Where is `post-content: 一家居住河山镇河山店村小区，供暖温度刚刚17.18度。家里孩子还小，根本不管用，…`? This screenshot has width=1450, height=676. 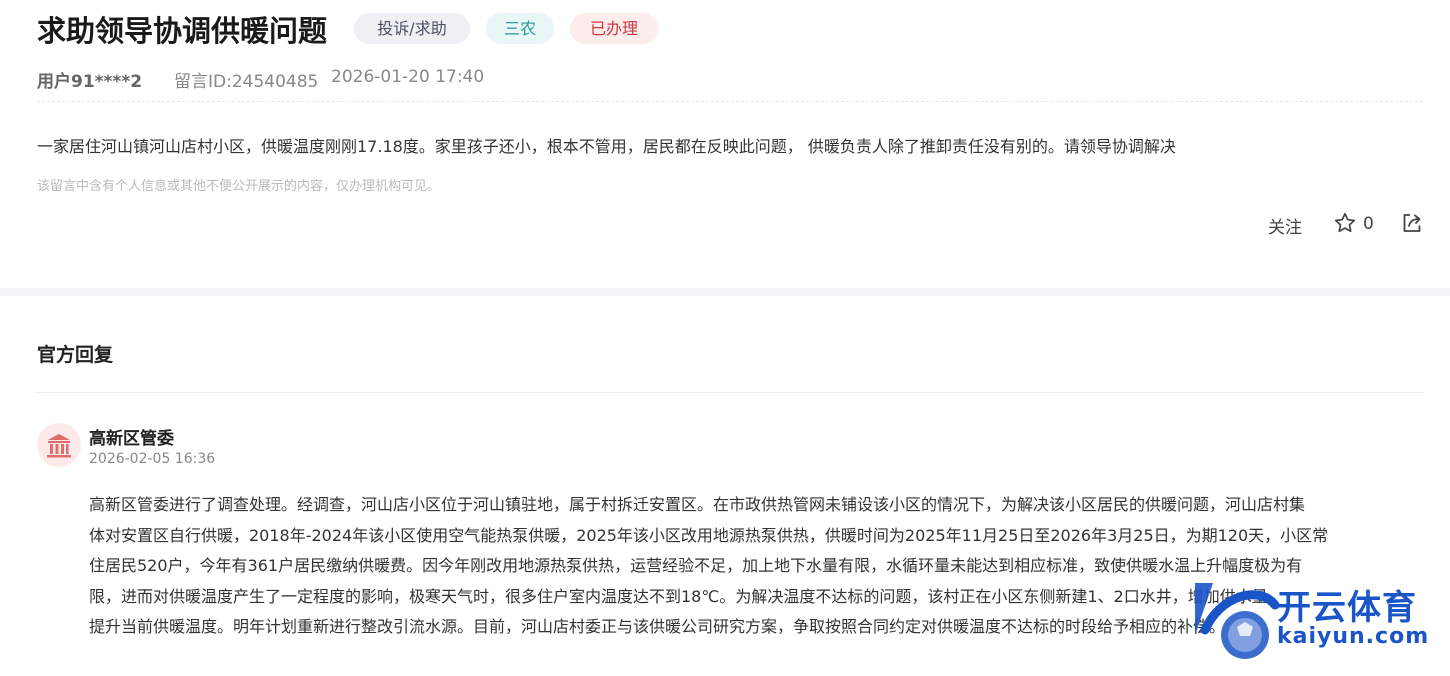 post-content: 一家居住河山镇河山店村小区，供暖温度刚刚17.18度。家里孩子还小，根本不管用，… is located at coordinates (606, 146).